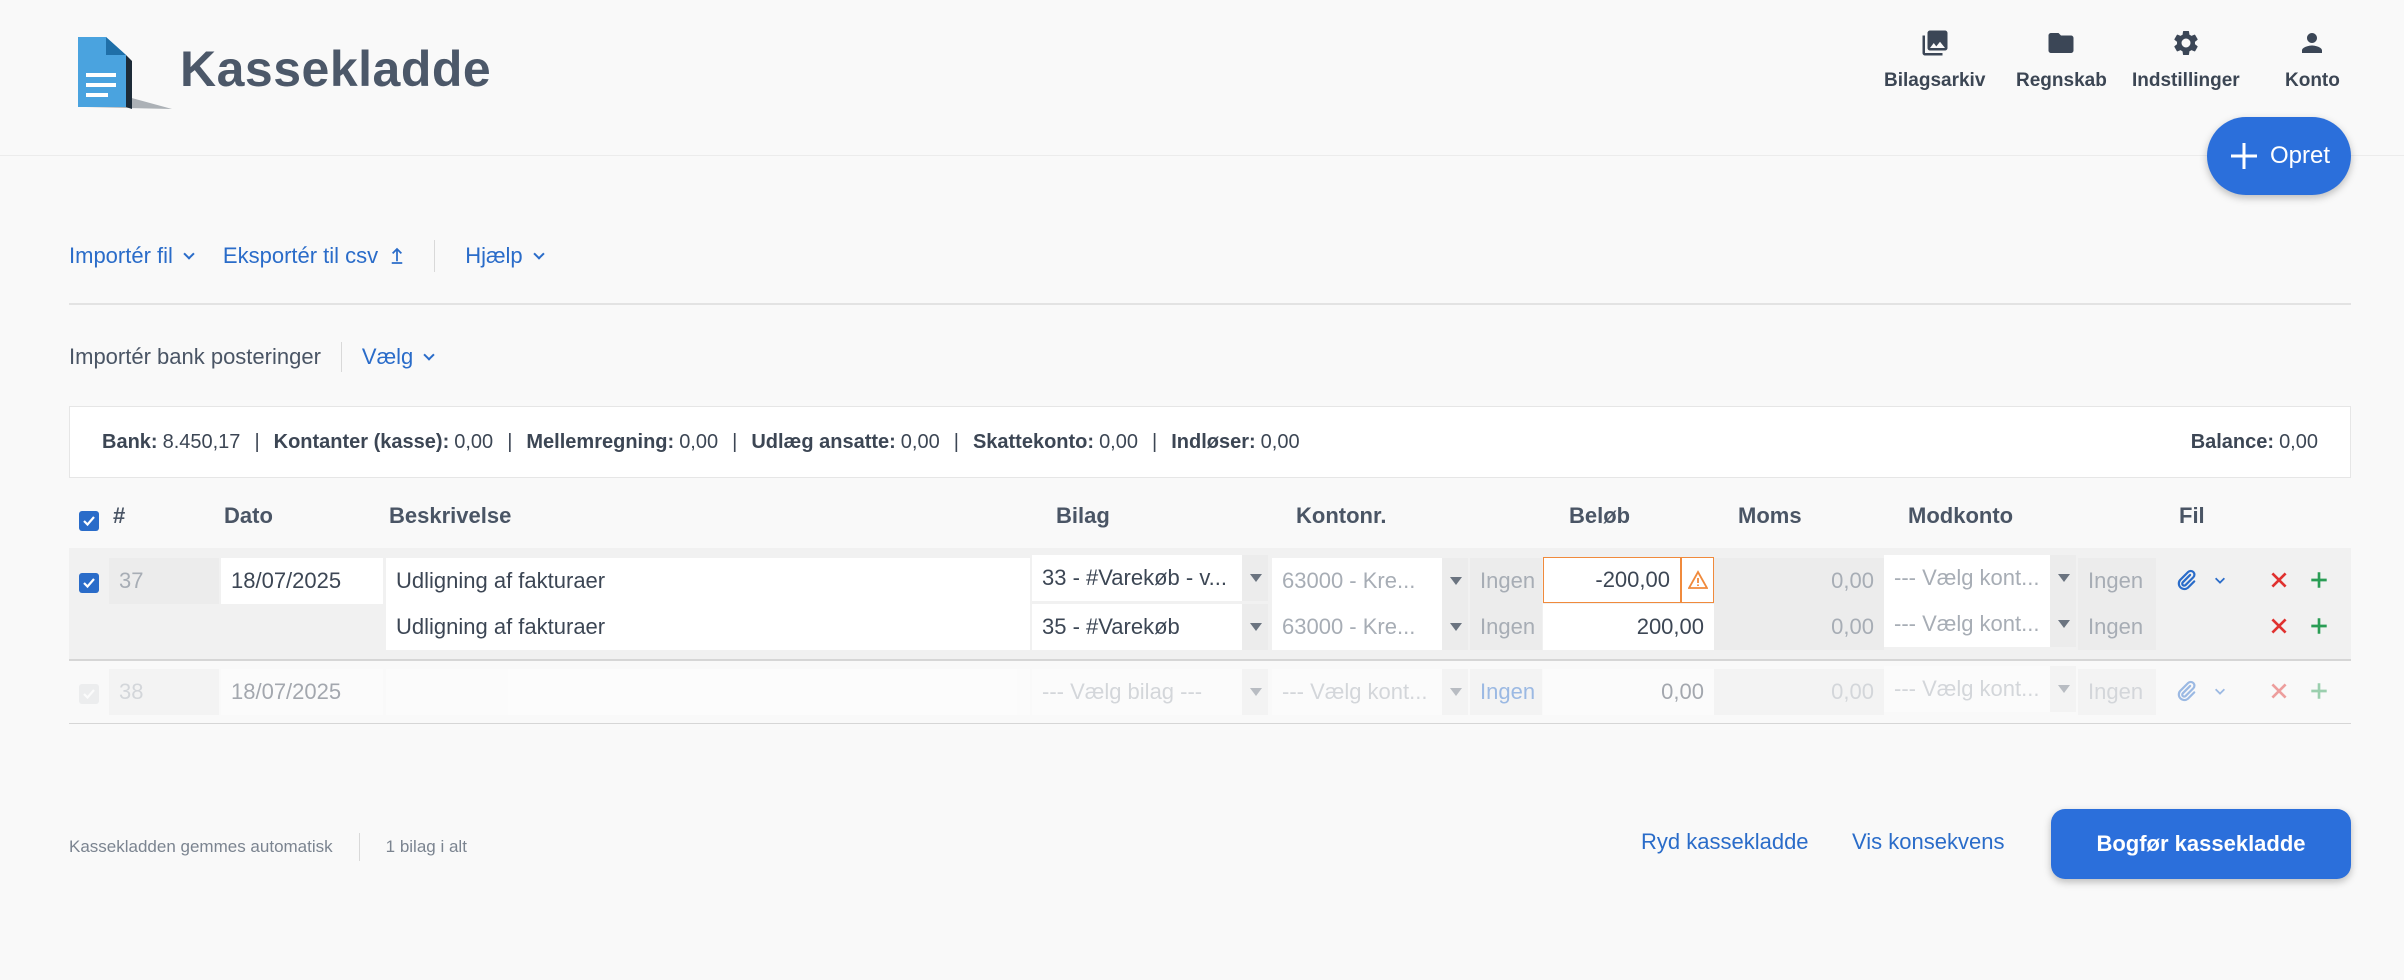 The width and height of the screenshot is (2404, 980). What do you see at coordinates (1770, 515) in the screenshot?
I see `col-vat: Moms` at bounding box center [1770, 515].